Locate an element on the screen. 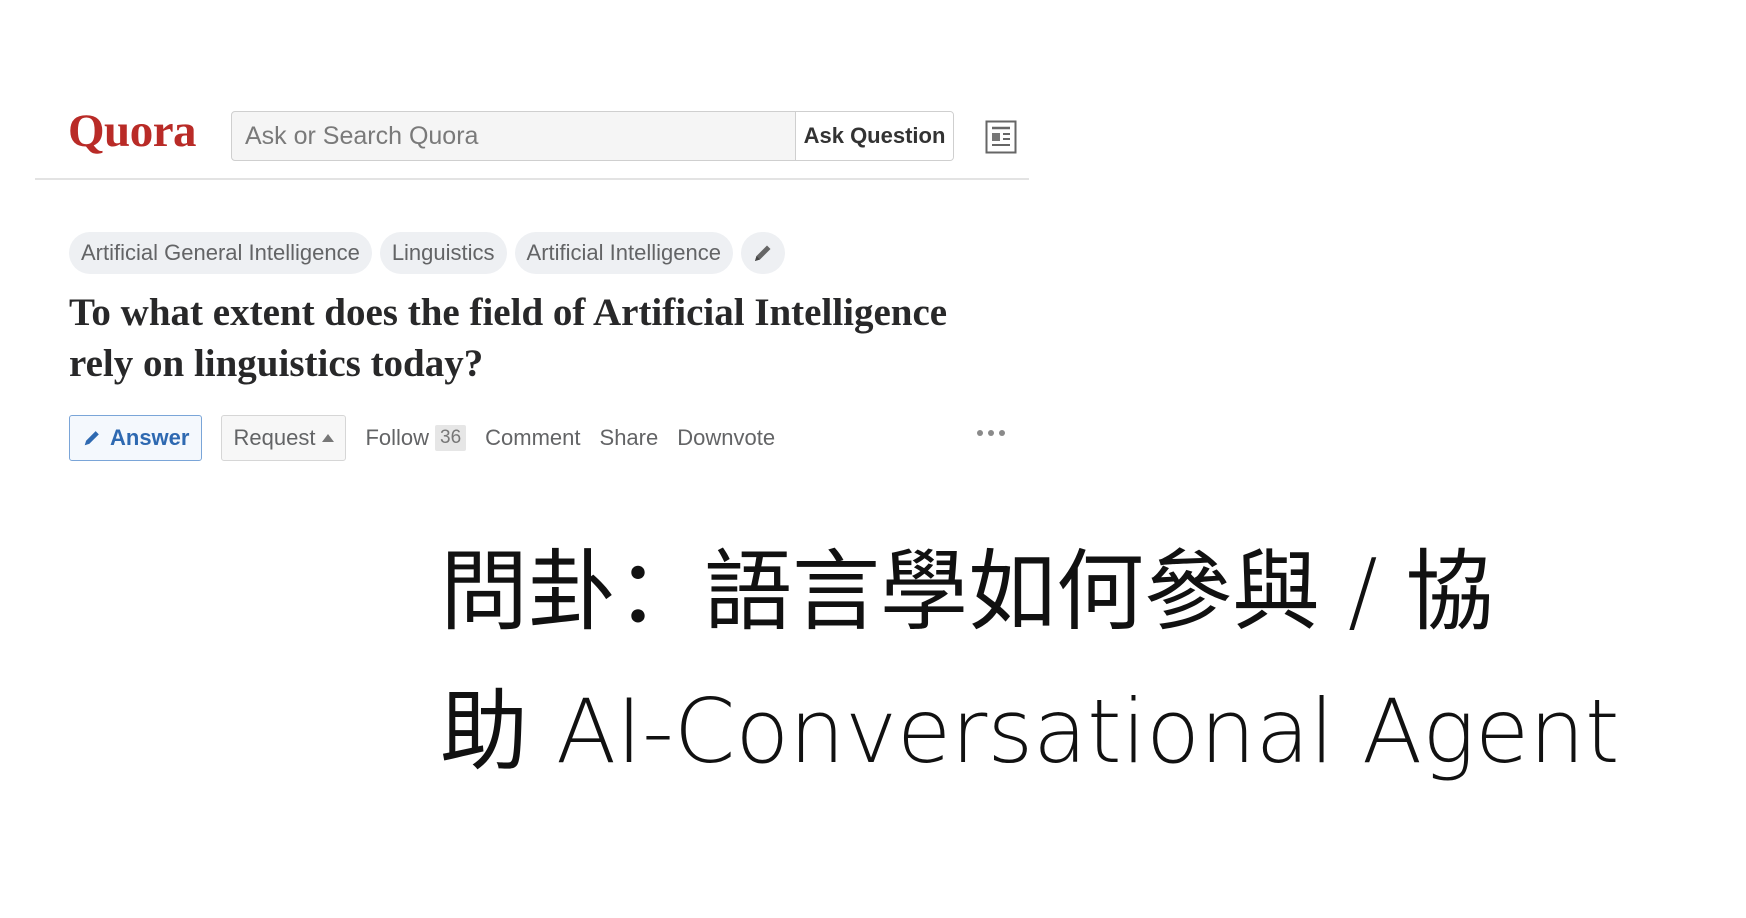  follow-count: 36 is located at coordinates (451, 438).